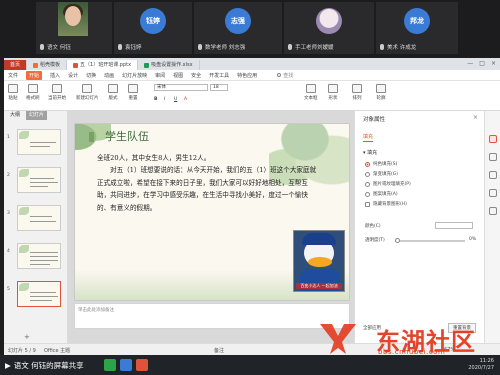 The image size is (500, 375). I want to click on wps-icon, so click(142, 365).